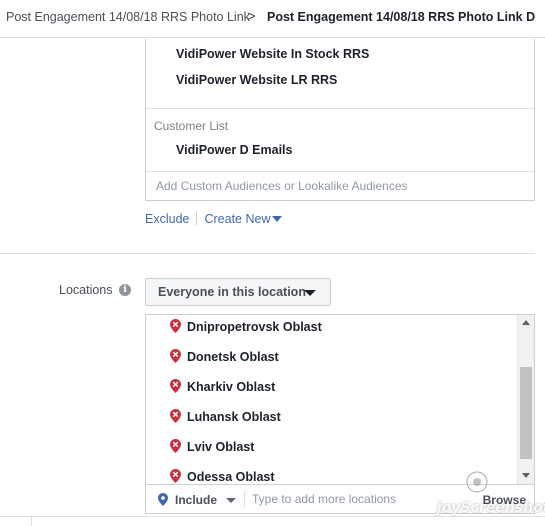 The height and width of the screenshot is (526, 545). Describe the element at coordinates (491, 508) in the screenshot. I see `watermark: joyScreenshot` at that location.